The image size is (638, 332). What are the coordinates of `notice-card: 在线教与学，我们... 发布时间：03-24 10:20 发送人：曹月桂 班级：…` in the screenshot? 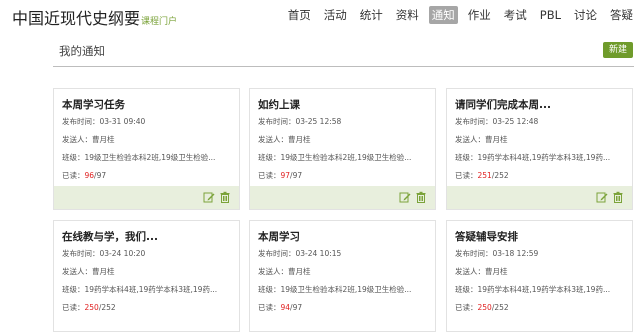 It's located at (146, 276).